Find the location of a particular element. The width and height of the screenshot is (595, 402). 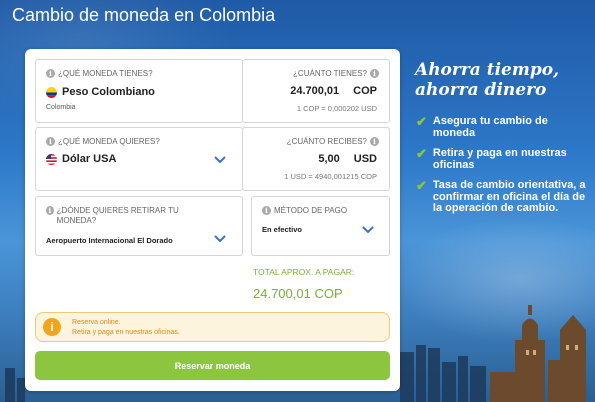

have-country: Colombia is located at coordinates (61, 107).